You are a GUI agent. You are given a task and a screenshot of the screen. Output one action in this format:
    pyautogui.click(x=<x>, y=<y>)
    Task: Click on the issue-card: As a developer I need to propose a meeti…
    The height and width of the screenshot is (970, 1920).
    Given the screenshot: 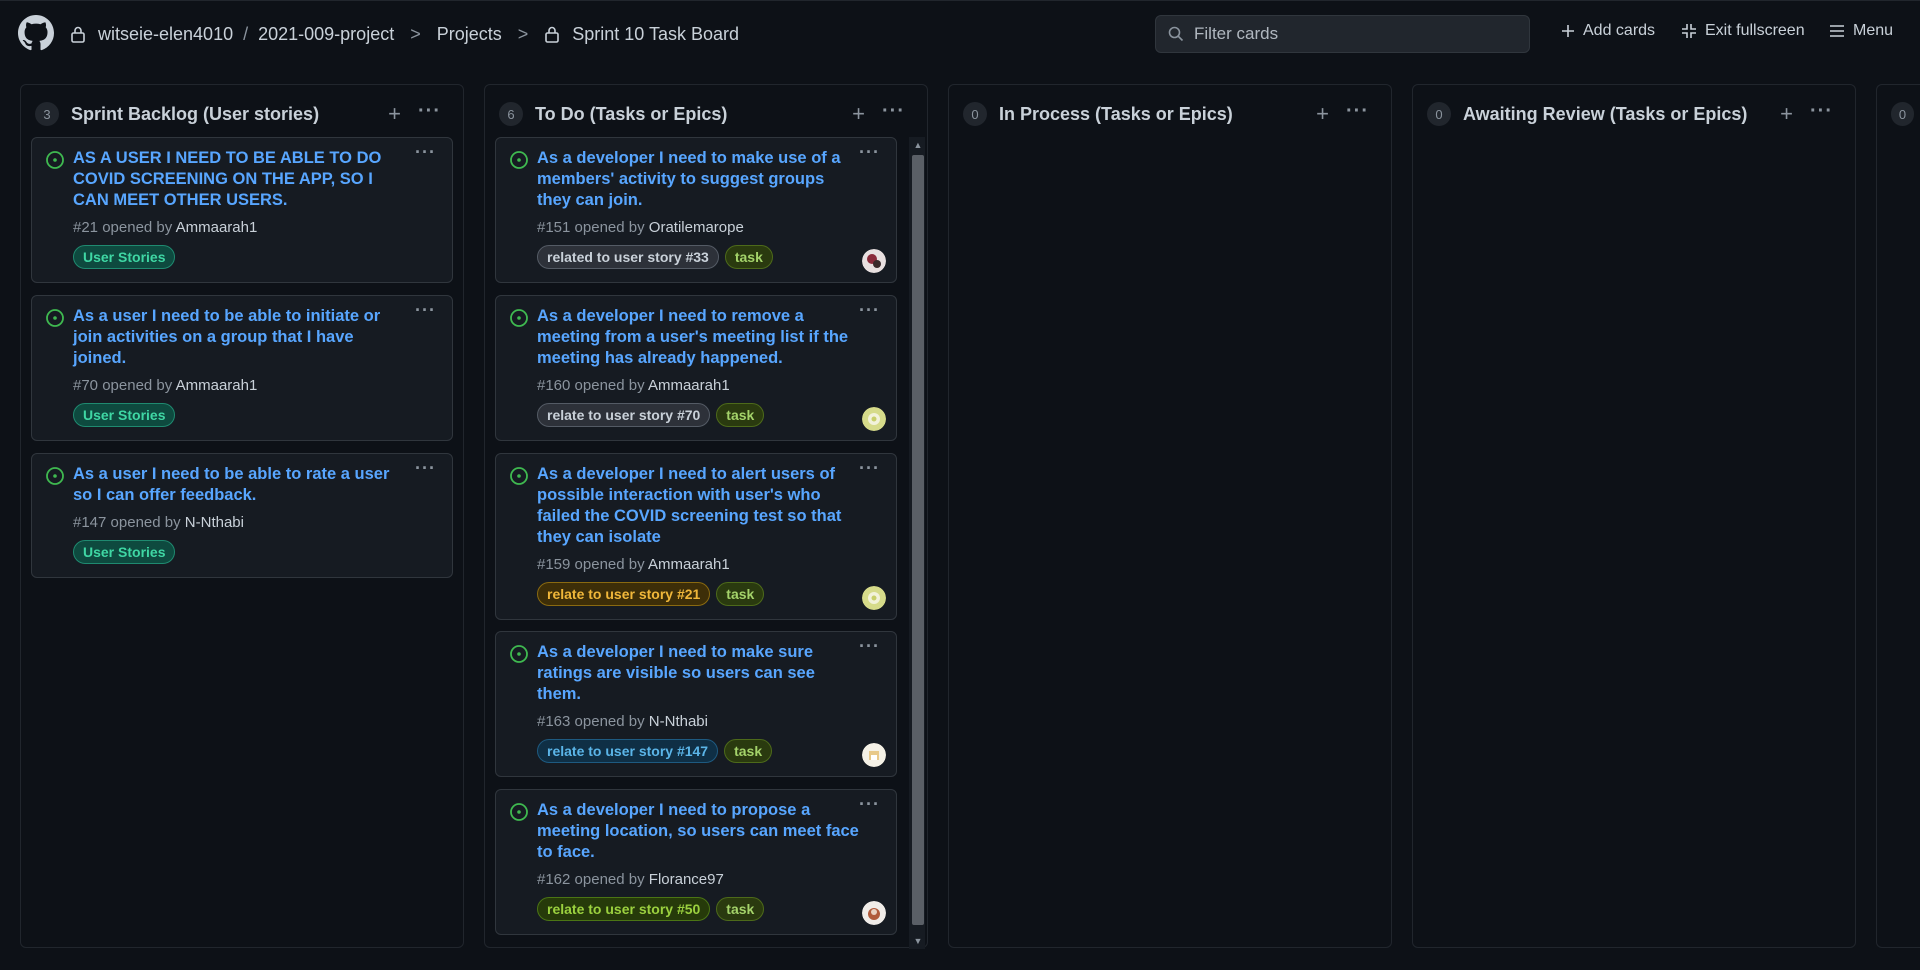 What is the action you would take?
    pyautogui.click(x=696, y=862)
    